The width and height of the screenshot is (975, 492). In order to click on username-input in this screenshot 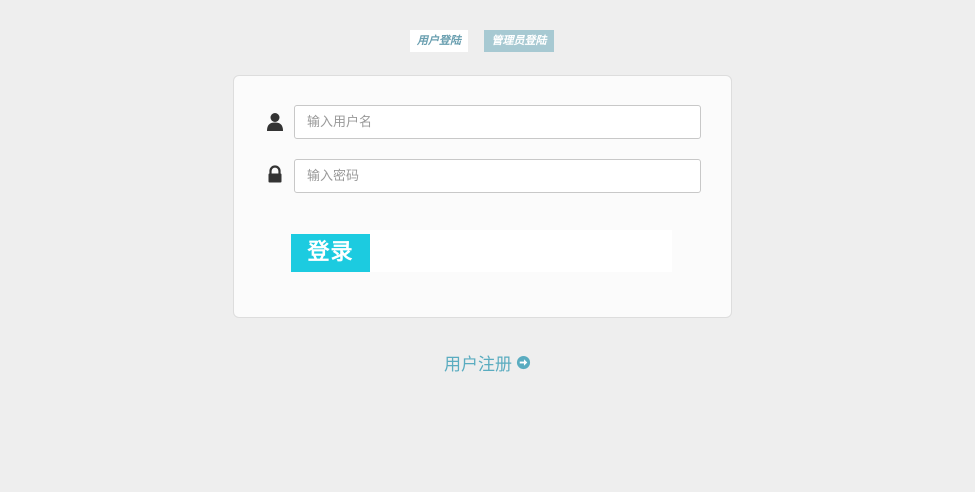, I will do `click(497, 122)`.